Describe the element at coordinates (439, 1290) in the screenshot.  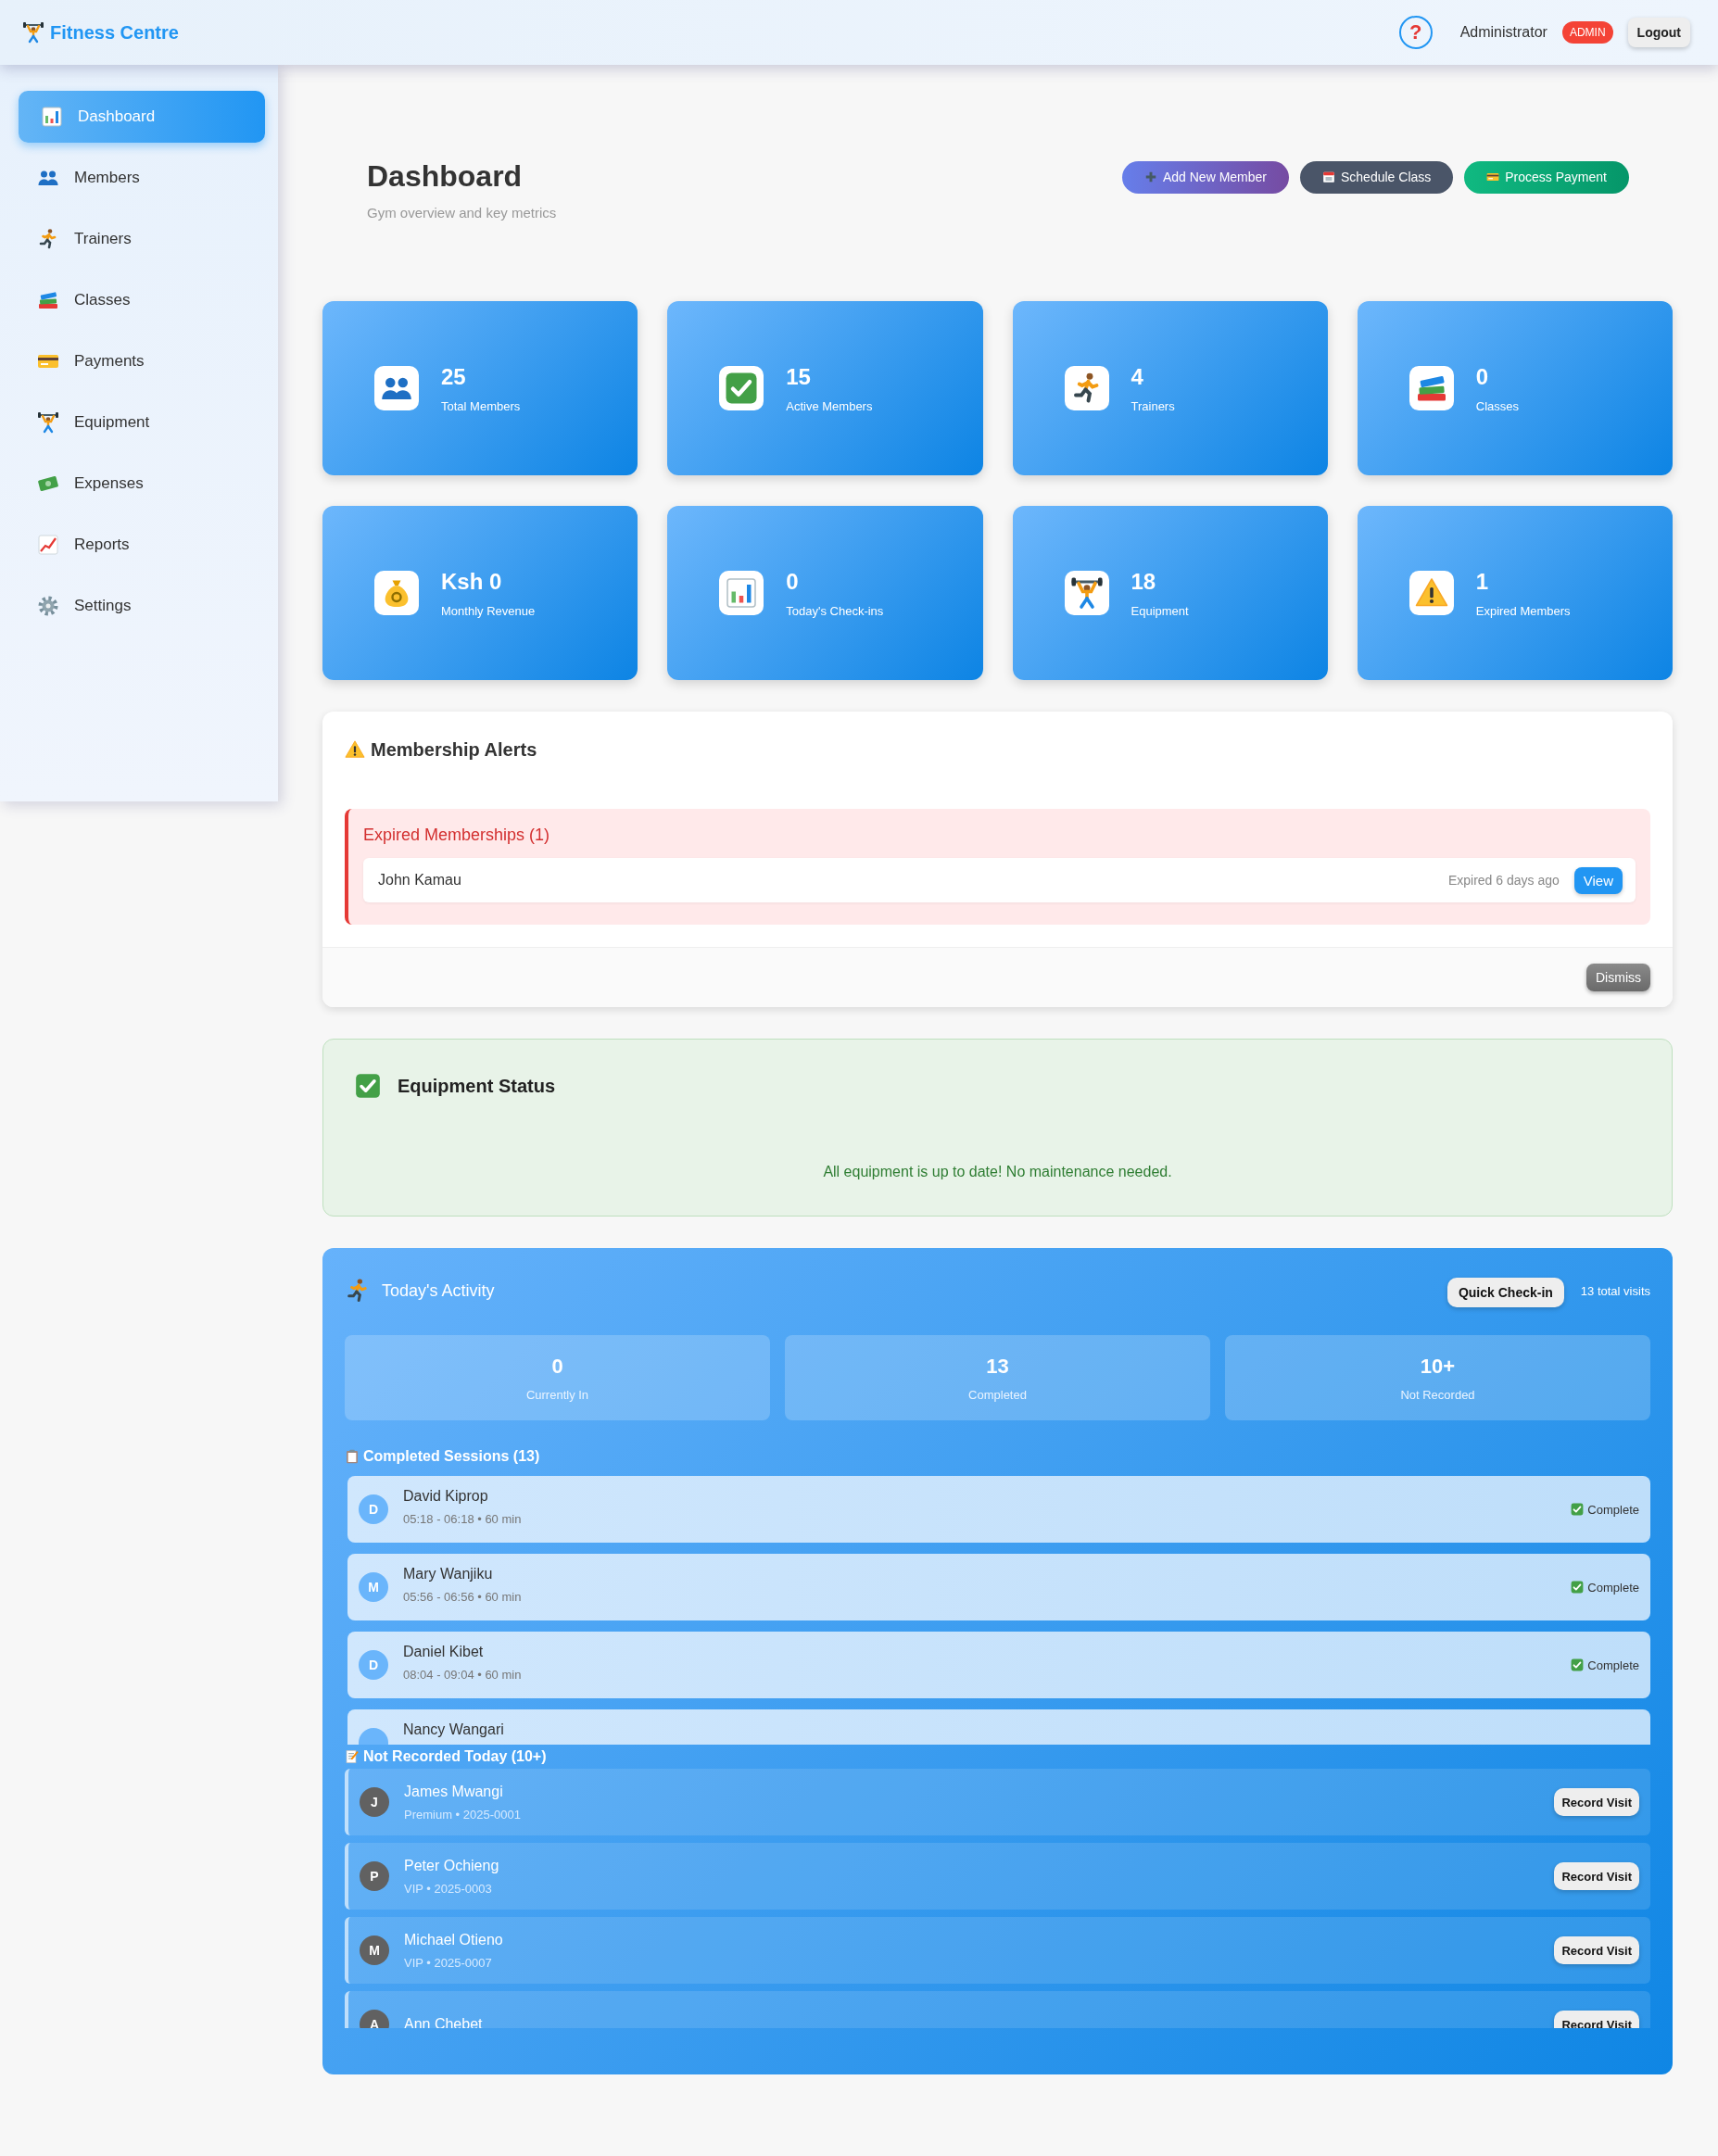
I see `card-title: Today's Activity` at that location.